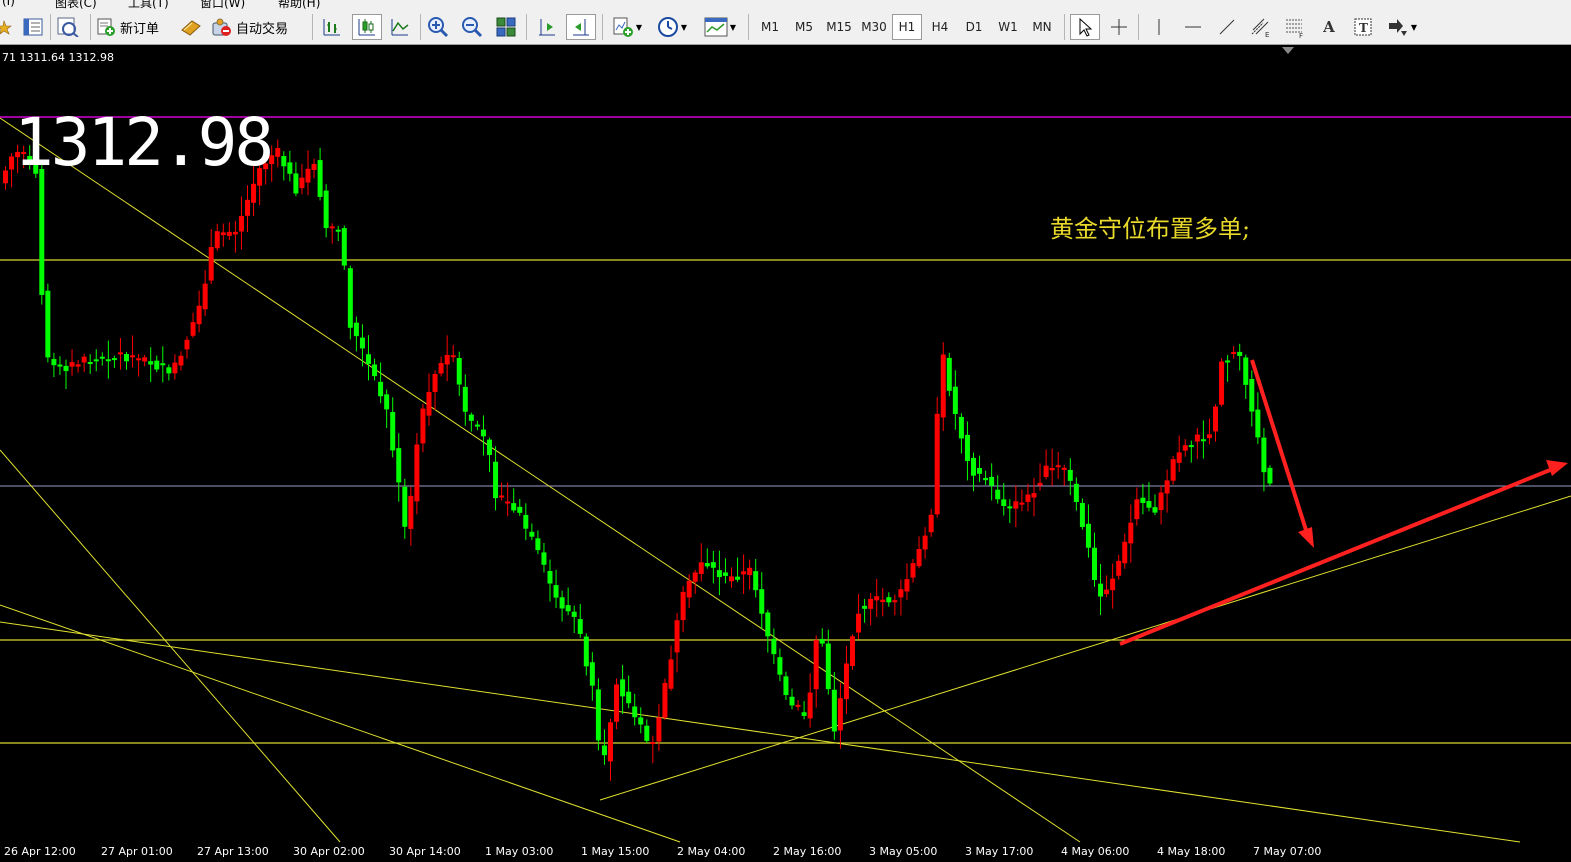 The image size is (1571, 862). Describe the element at coordinates (191, 27) in the screenshot. I see `metaeditor-icon` at that location.